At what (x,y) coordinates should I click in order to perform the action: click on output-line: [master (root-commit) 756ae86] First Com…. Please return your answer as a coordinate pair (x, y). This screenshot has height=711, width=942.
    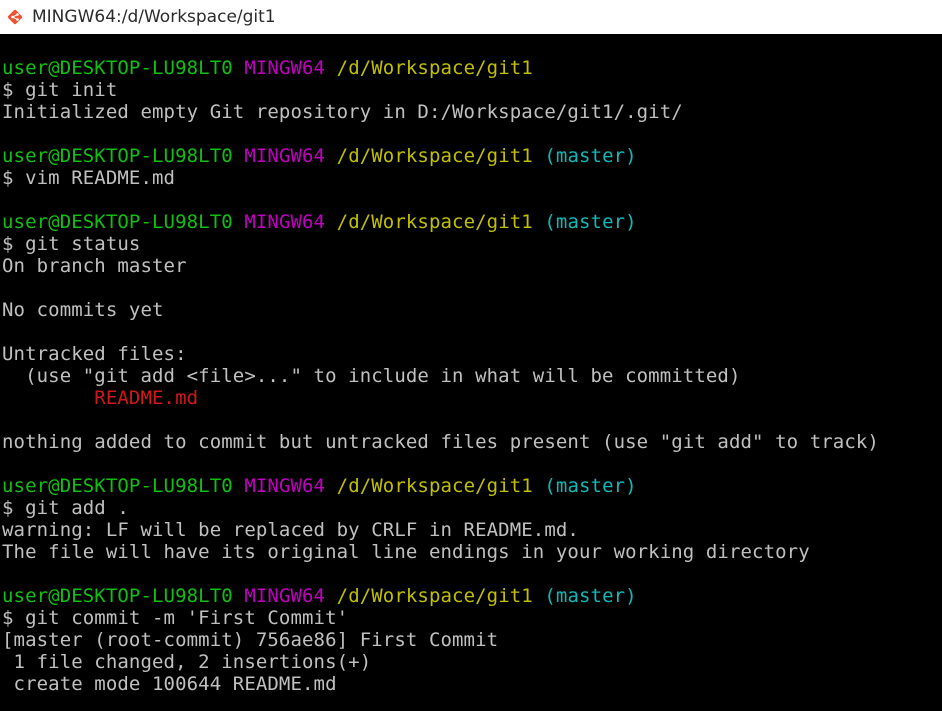
    Looking at the image, I should click on (250, 640).